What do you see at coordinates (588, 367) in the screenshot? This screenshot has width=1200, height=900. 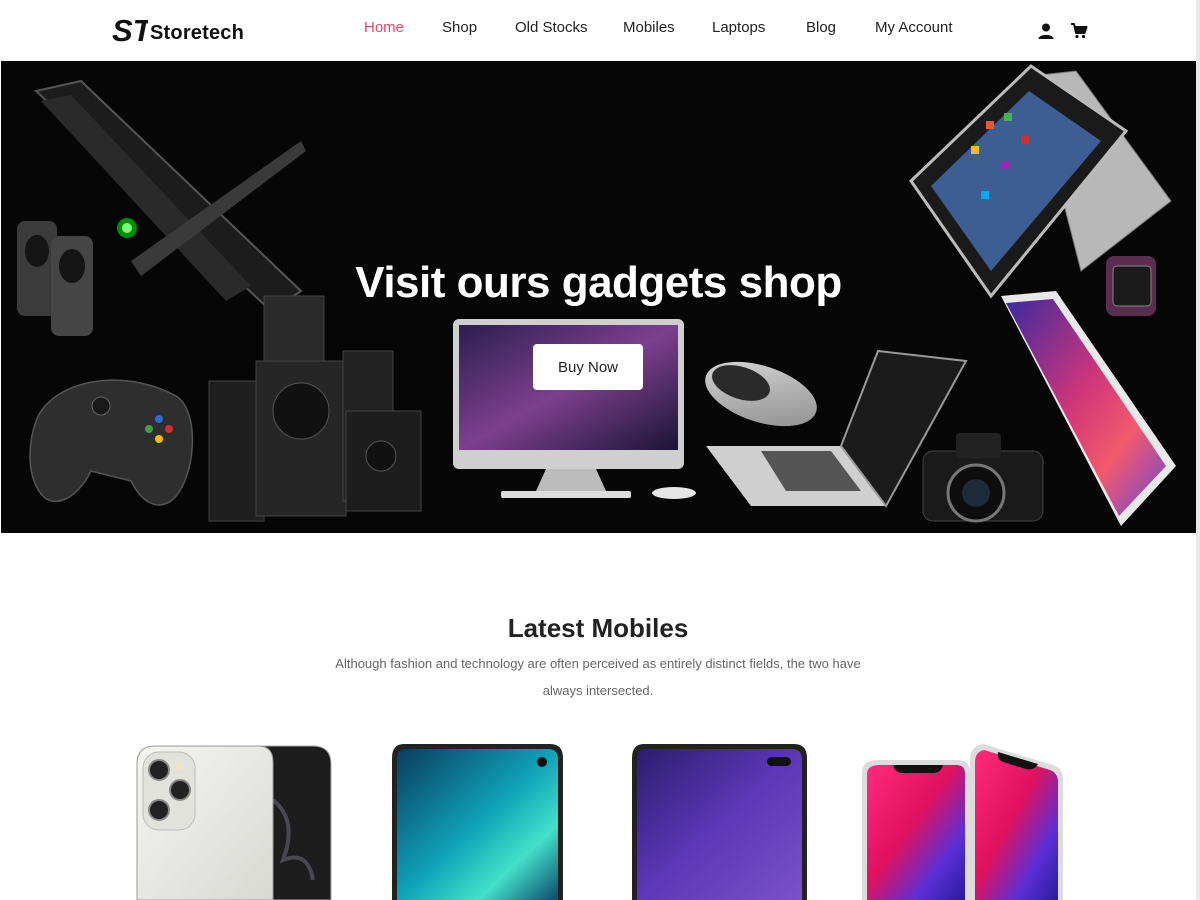 I see `buy-now-button: Buy Now` at bounding box center [588, 367].